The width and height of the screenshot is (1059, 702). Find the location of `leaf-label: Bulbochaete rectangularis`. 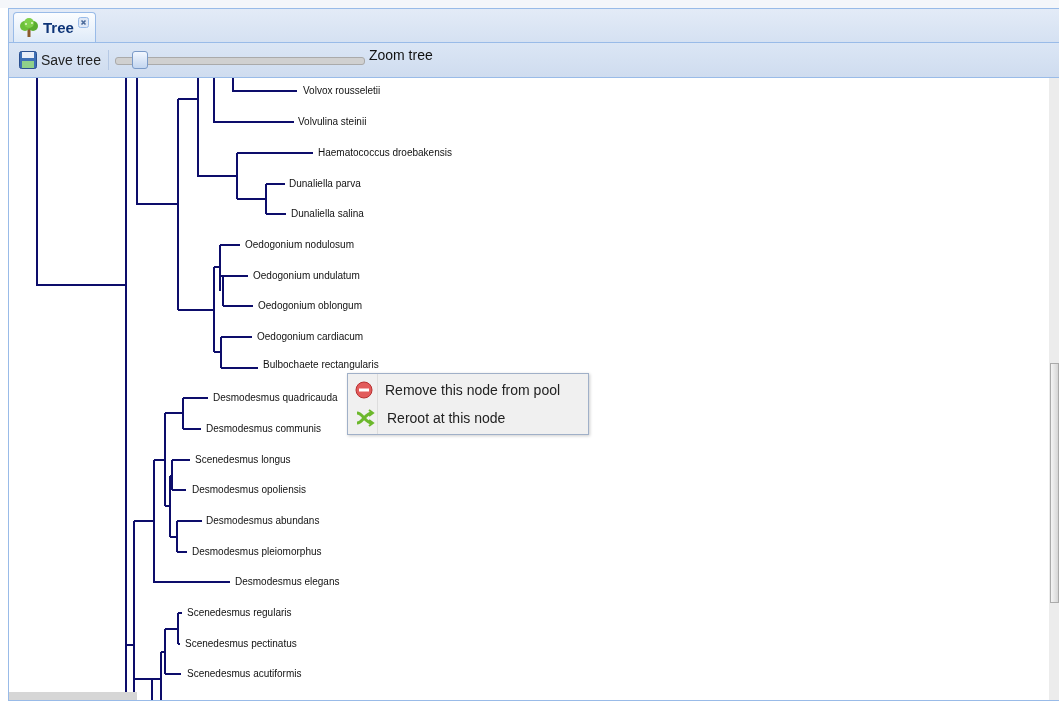

leaf-label: Bulbochaete rectangularis is located at coordinates (321, 365).